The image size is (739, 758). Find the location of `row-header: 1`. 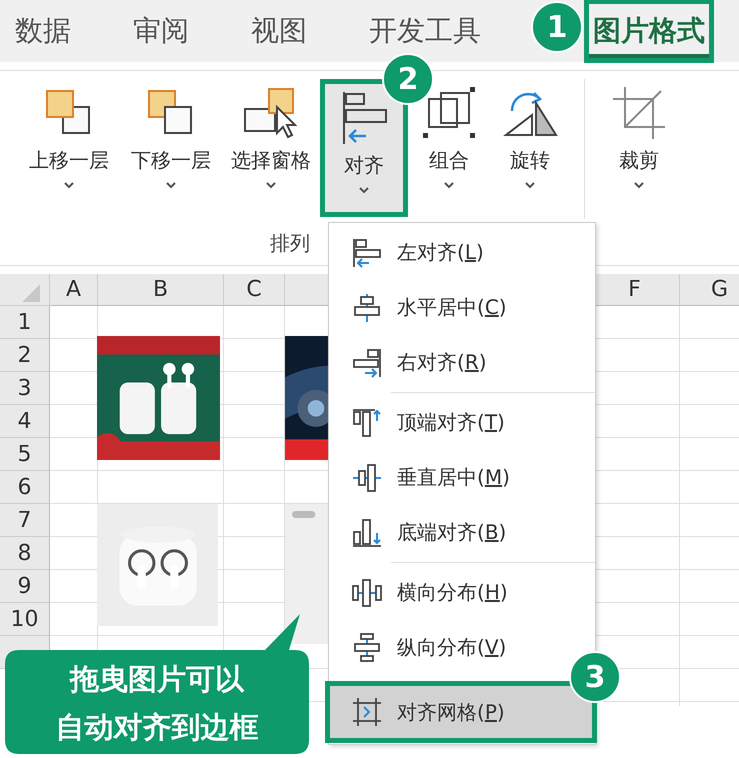

row-header: 1 is located at coordinates (25, 322).